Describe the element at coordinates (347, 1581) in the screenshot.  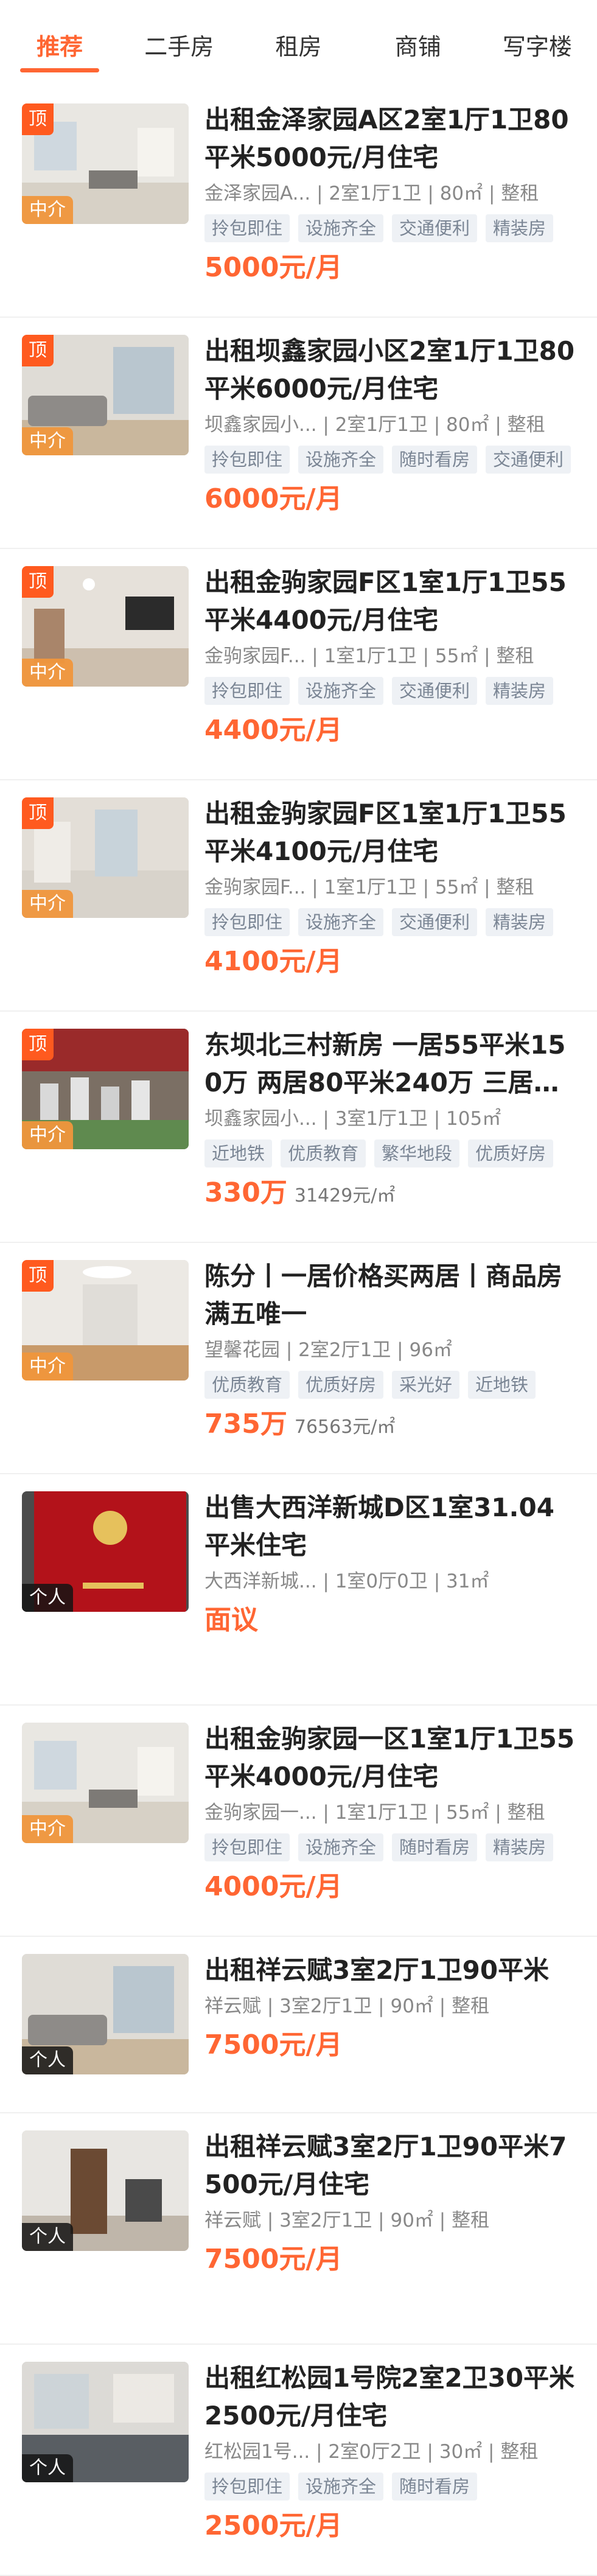
I see `listing-meta: 大西洋新城... | 1室0厅0卫 | 31㎡` at that location.